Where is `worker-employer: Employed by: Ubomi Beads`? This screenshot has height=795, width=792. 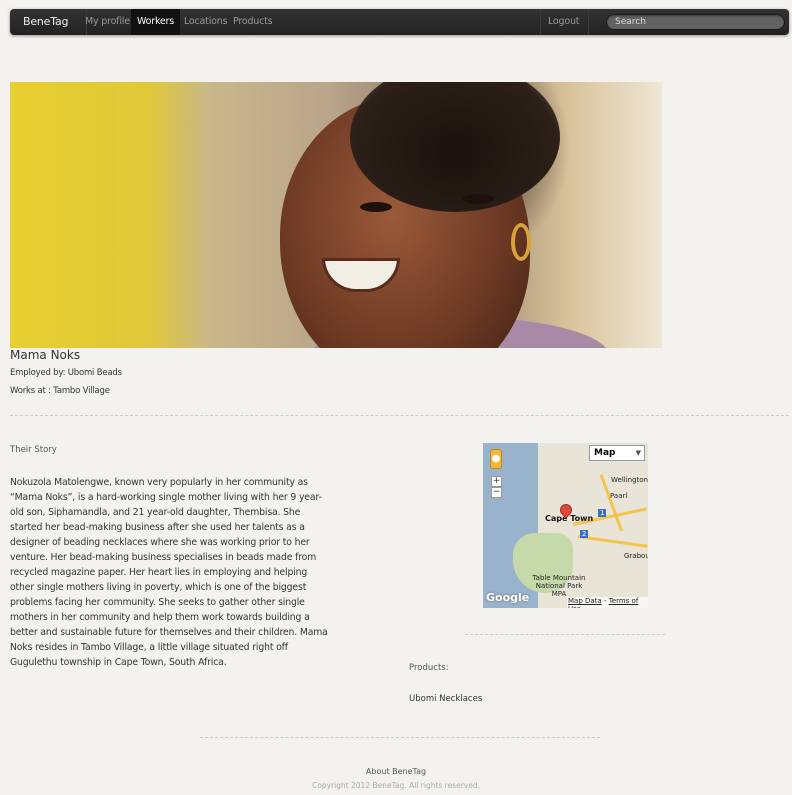
worker-employer: Employed by: Ubomi Beads is located at coordinates (66, 373).